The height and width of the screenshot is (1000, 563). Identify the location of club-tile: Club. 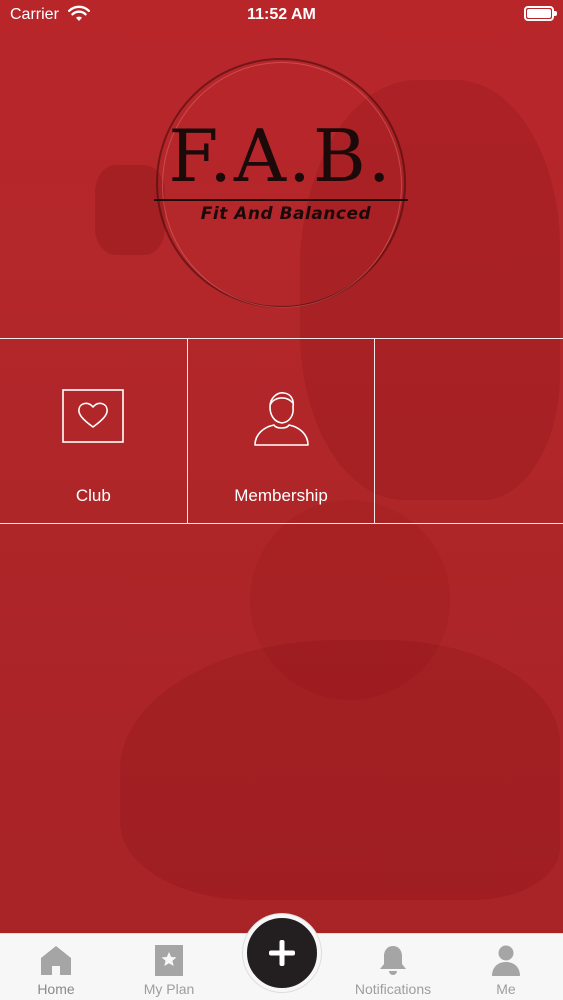
(94, 431).